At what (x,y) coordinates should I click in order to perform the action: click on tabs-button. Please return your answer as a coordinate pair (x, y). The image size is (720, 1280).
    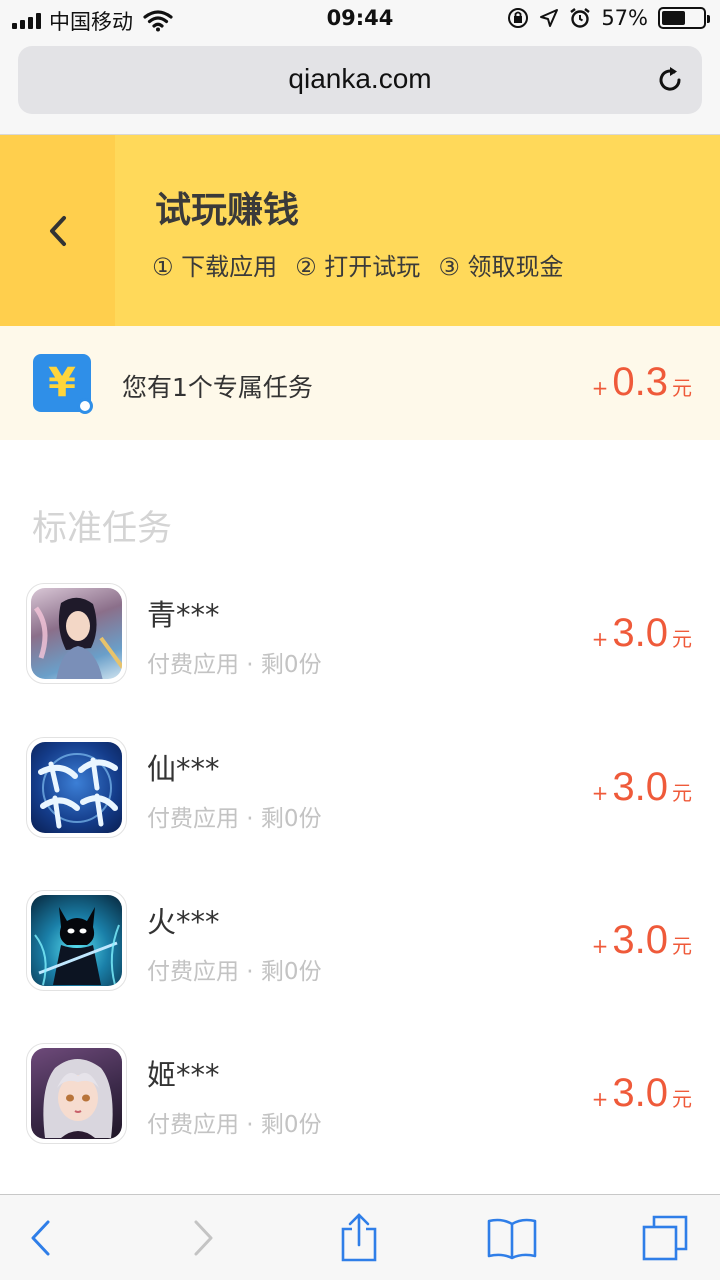
    Looking at the image, I should click on (665, 1238).